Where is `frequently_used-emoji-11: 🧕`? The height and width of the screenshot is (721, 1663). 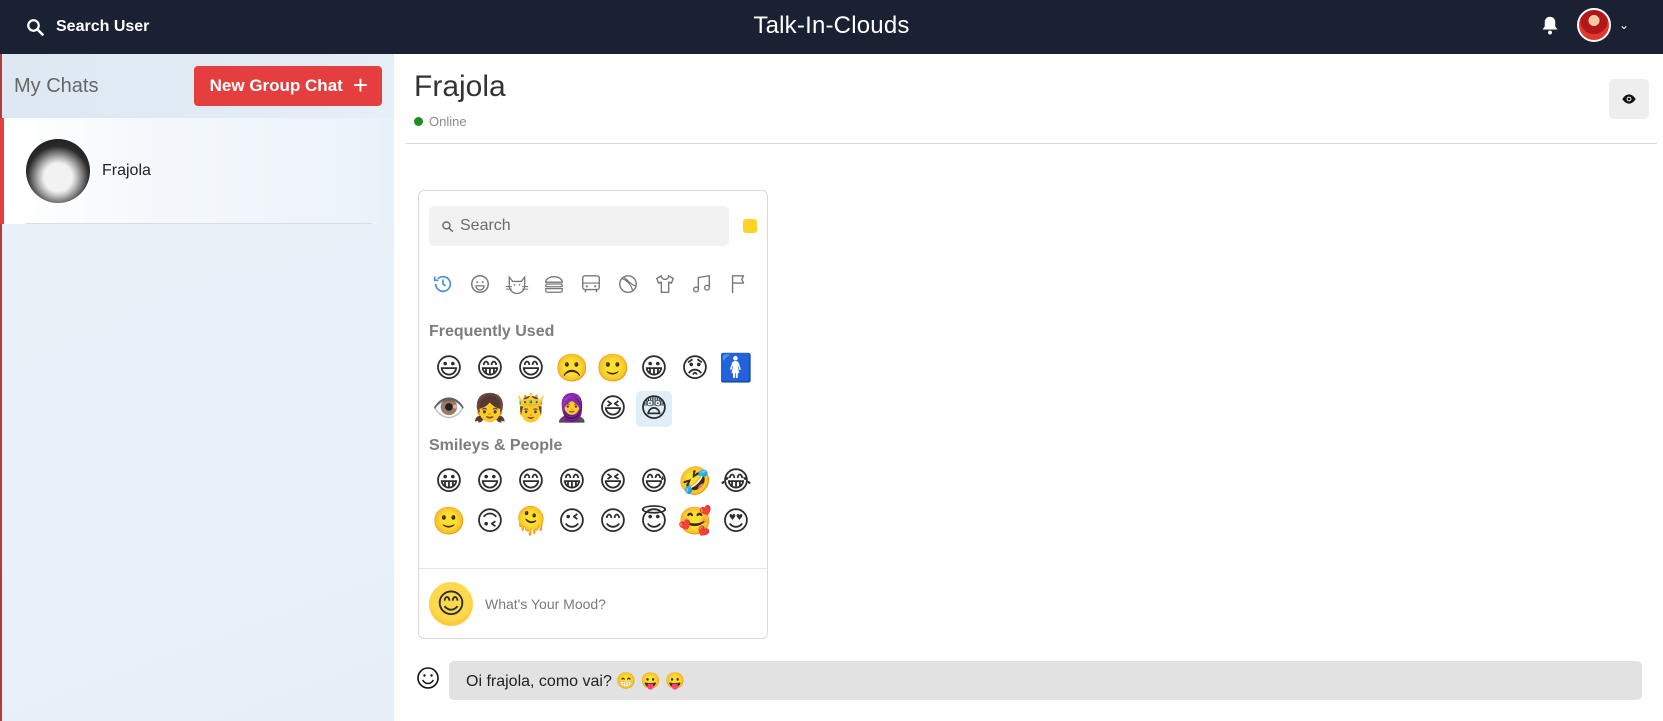
frequently_used-emoji-11: 🧕 is located at coordinates (572, 409).